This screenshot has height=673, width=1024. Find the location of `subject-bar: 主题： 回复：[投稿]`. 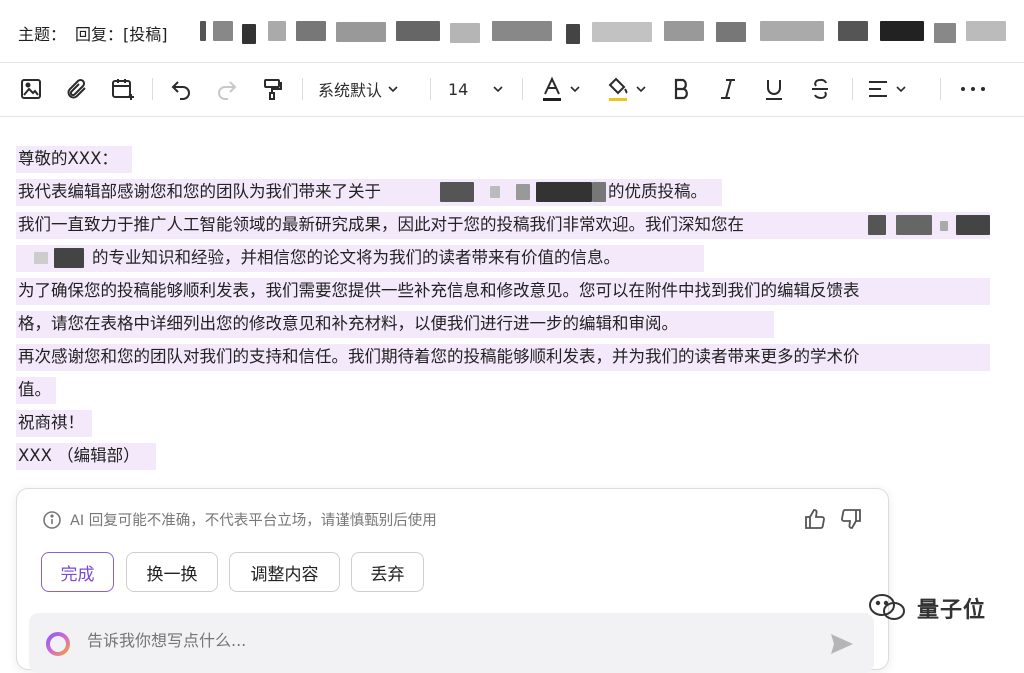

subject-bar: 主题： 回复：[投稿] is located at coordinates (512, 31).